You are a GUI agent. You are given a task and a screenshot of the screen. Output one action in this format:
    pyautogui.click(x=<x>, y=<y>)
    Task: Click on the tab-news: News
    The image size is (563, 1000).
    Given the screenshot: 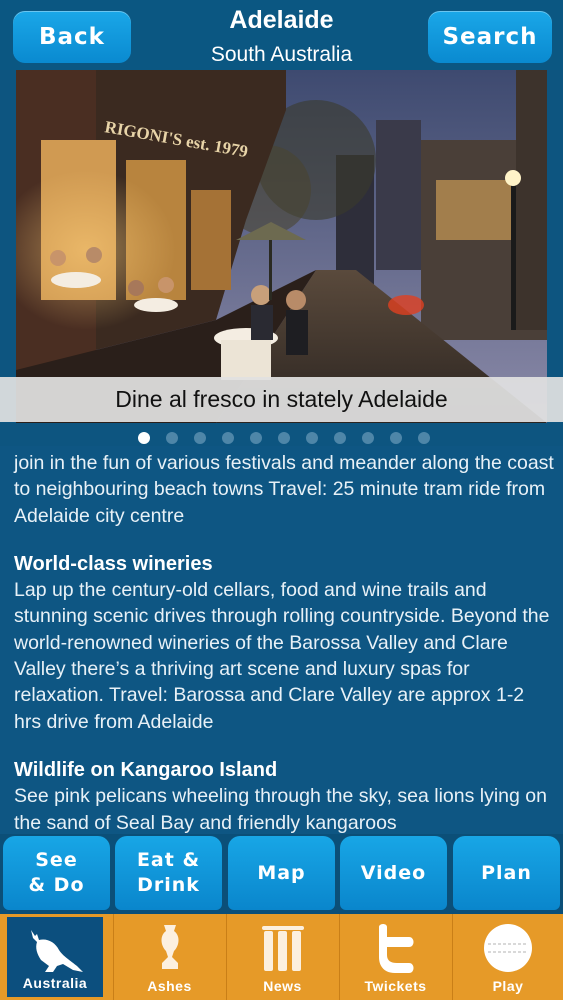 What is the action you would take?
    pyautogui.click(x=282, y=957)
    